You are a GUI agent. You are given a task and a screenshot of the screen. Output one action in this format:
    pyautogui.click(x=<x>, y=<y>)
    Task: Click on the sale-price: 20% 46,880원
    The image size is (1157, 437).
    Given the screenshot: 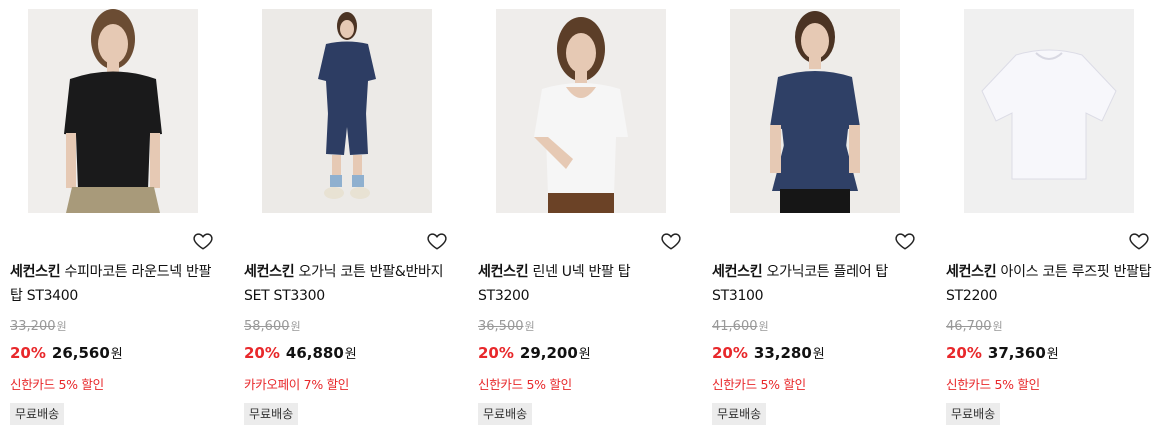 What is the action you would take?
    pyautogui.click(x=300, y=353)
    